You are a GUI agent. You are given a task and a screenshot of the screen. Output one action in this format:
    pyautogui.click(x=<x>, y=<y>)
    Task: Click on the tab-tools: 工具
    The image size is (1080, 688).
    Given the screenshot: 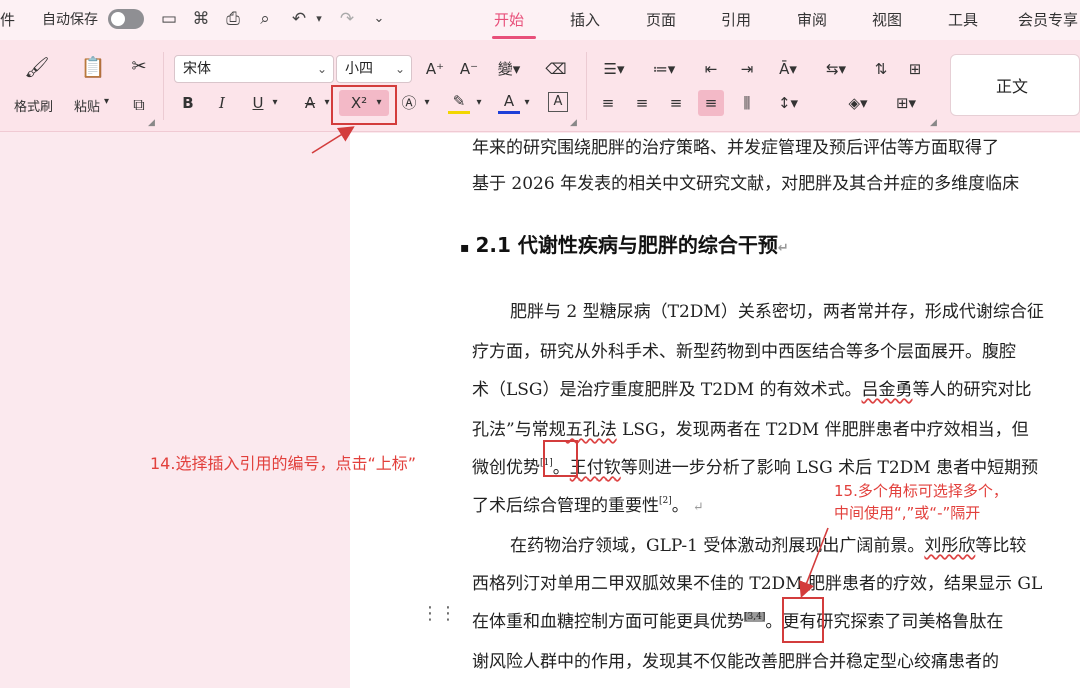 What is the action you would take?
    pyautogui.click(x=963, y=20)
    